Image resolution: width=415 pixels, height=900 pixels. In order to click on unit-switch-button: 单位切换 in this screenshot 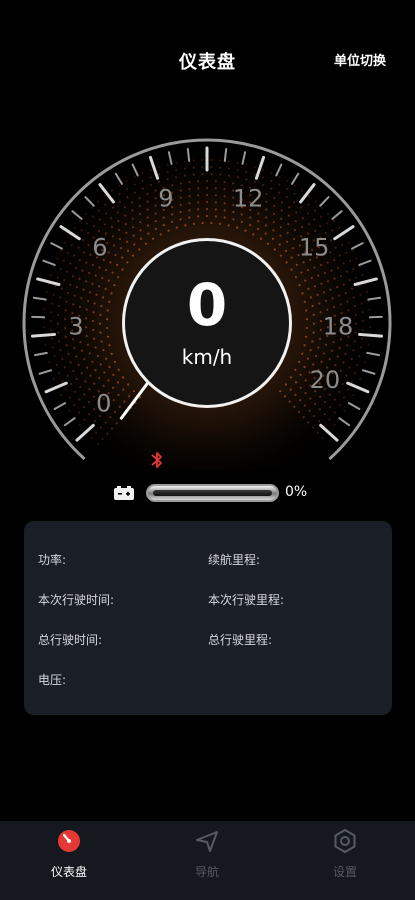, I will do `click(360, 59)`.